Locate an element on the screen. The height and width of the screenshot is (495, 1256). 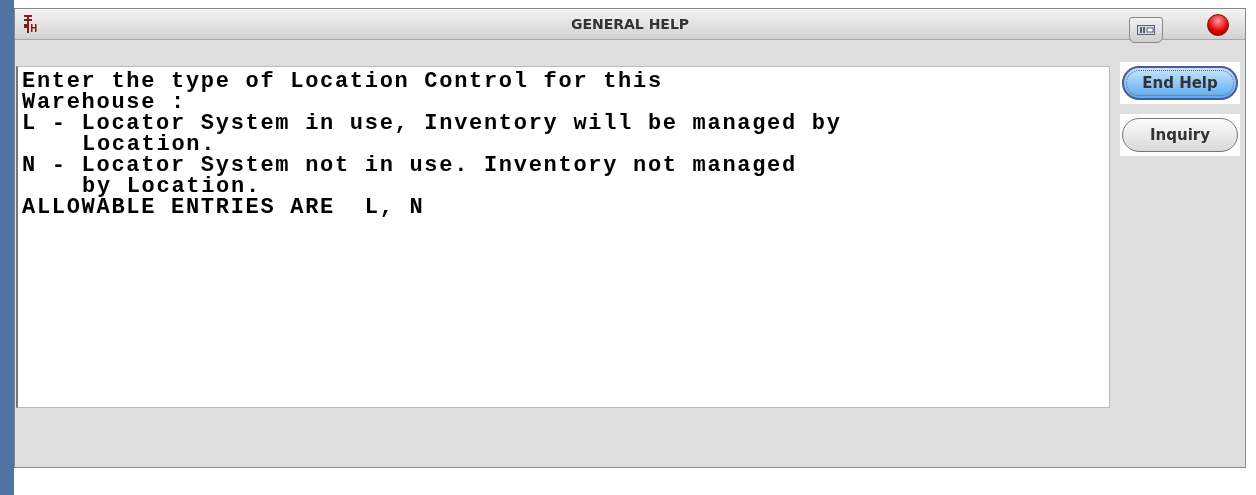
help-text-line: Location. is located at coordinates (149, 144).